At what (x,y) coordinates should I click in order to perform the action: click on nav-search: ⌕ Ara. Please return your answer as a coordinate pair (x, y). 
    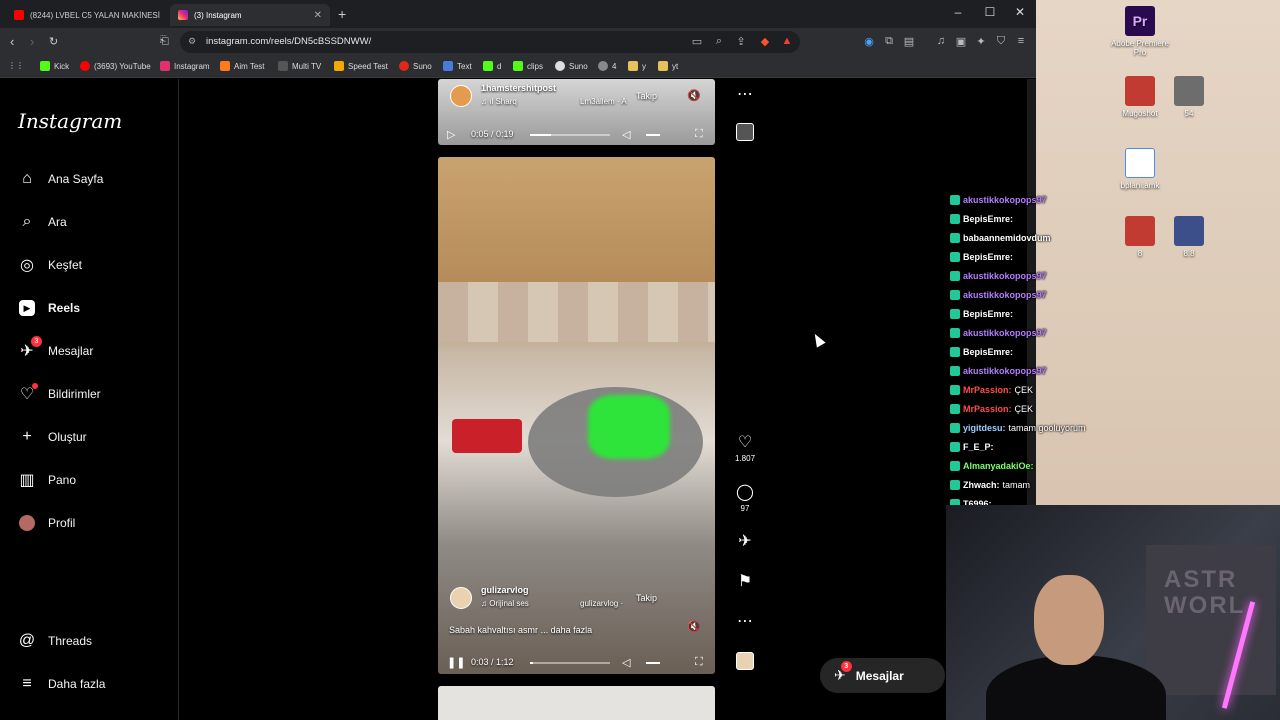
    Looking at the image, I should click on (42, 222).